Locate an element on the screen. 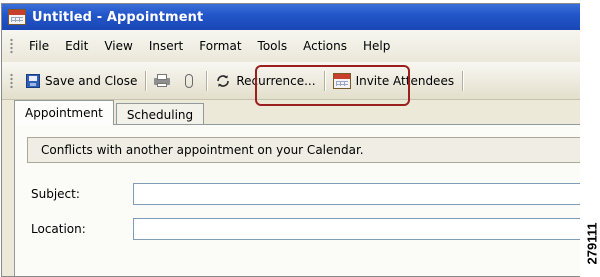  figure-id: 279111 is located at coordinates (592, 243).